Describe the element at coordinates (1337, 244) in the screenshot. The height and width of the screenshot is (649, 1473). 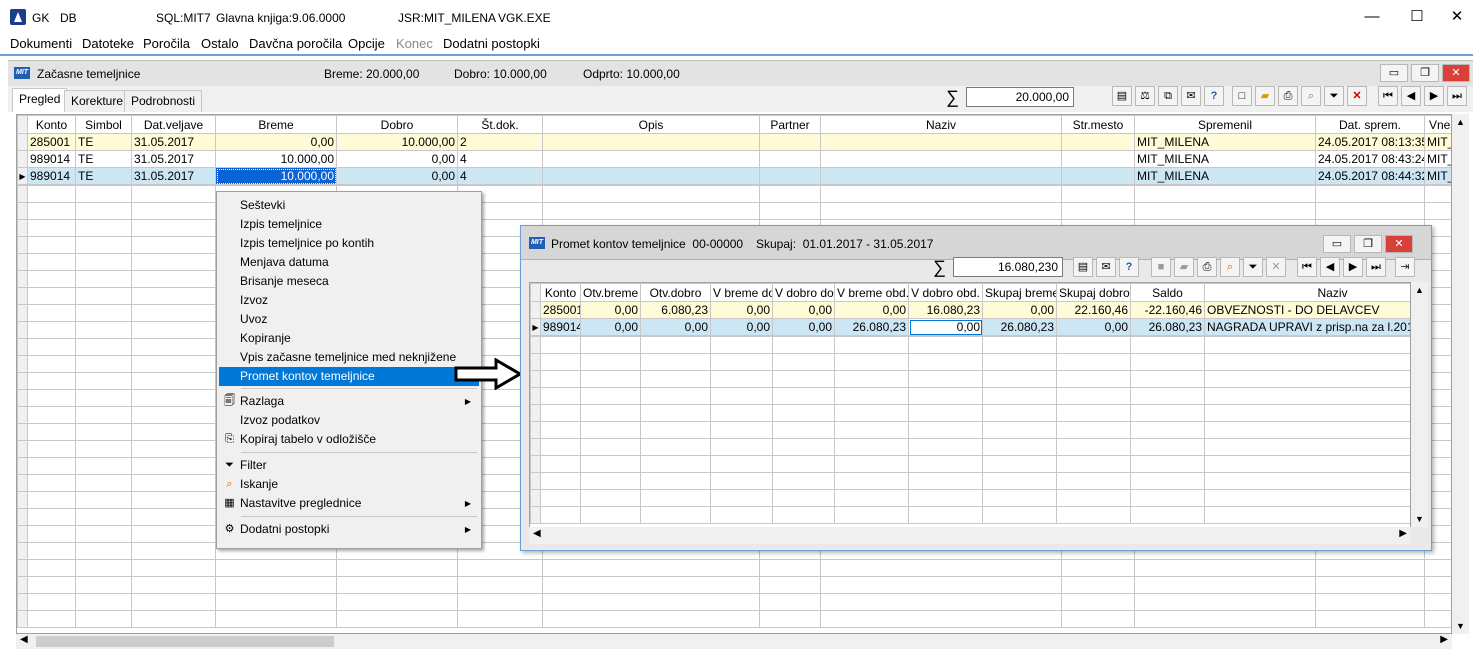
I see `popup-minimize-button: ▭` at that location.